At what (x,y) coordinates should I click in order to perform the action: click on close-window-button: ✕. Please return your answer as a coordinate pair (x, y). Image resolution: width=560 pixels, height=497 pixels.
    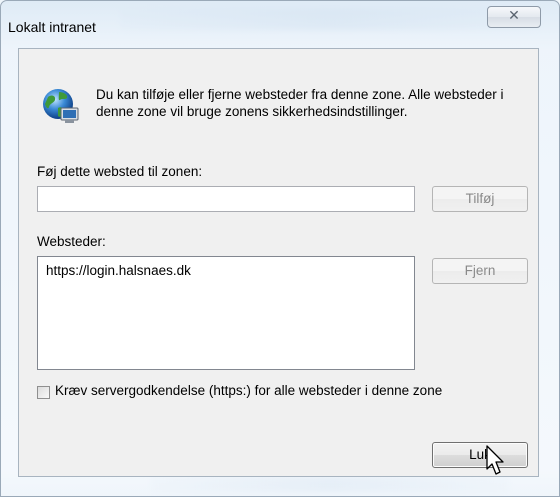
    Looking at the image, I should click on (514, 17).